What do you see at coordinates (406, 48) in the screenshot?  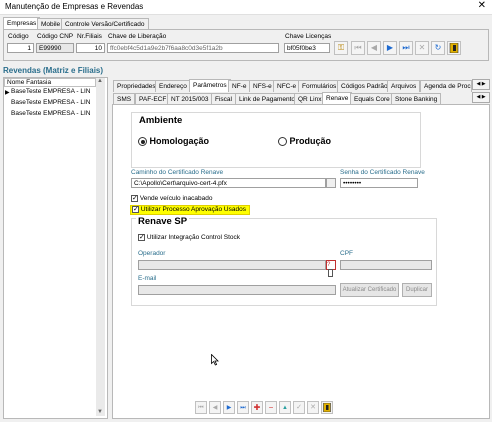 I see `last-icon: ⏭` at bounding box center [406, 48].